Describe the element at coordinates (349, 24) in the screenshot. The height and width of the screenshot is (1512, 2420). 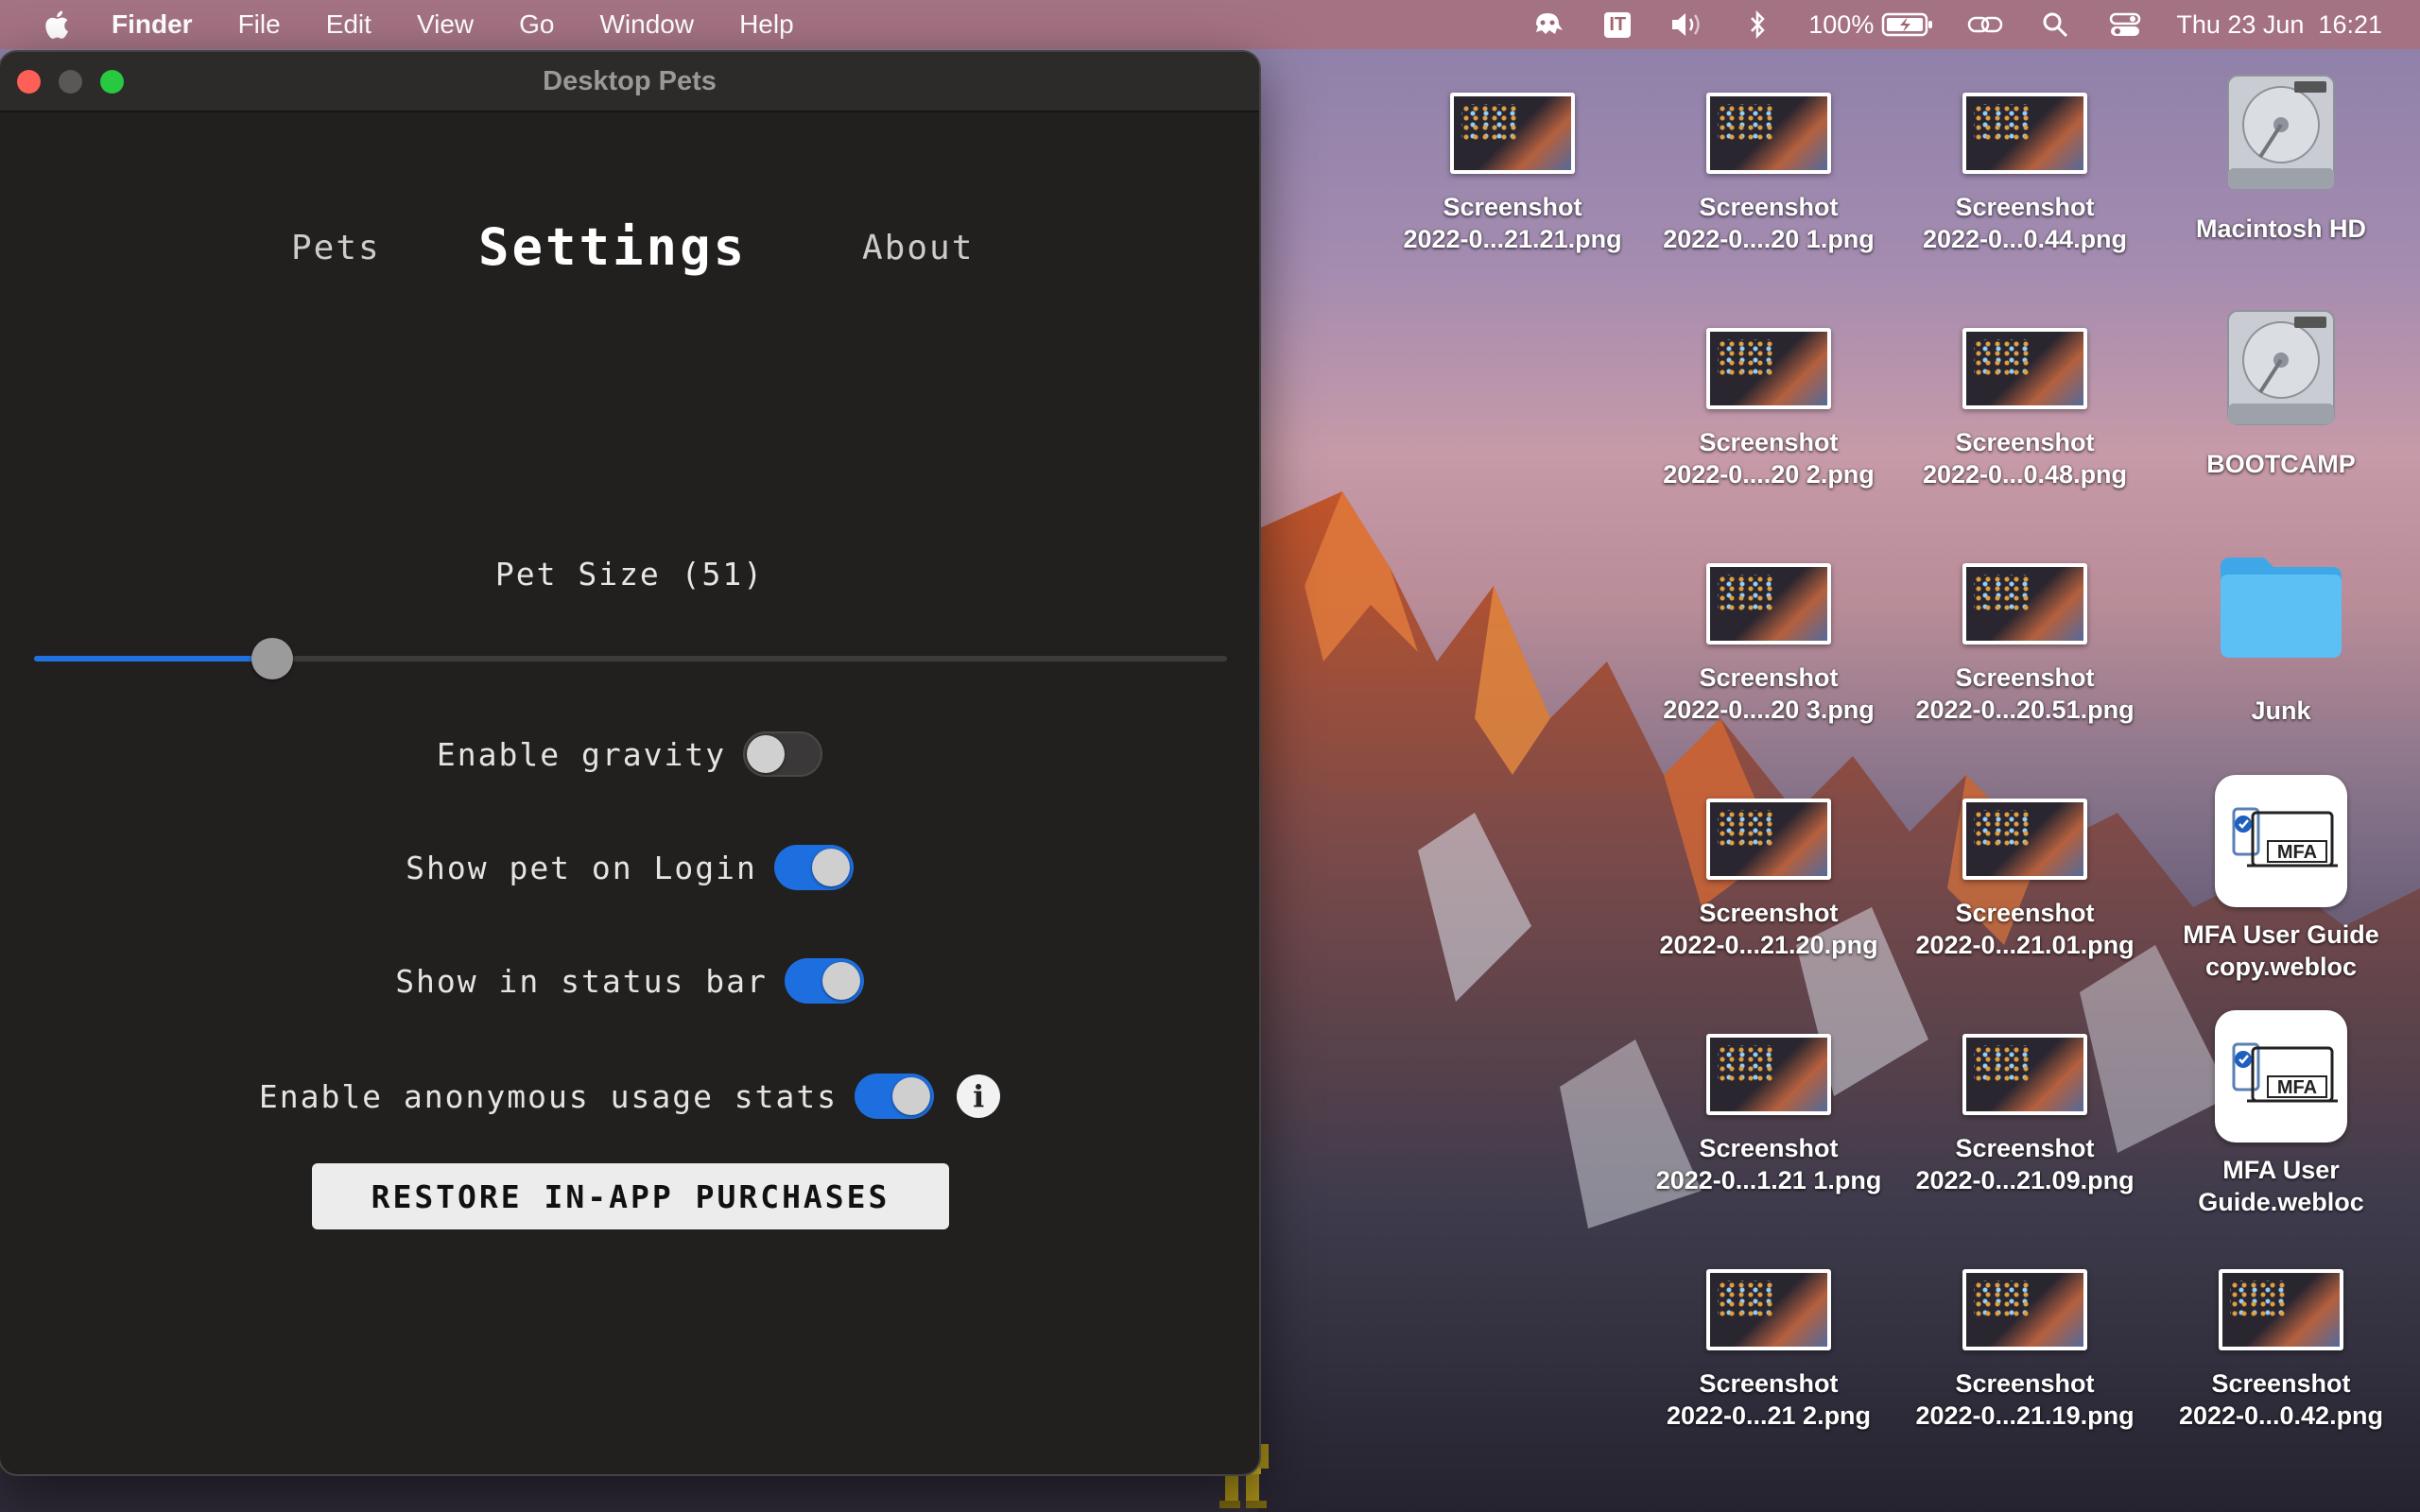
I see `menu-edit: Edit` at that location.